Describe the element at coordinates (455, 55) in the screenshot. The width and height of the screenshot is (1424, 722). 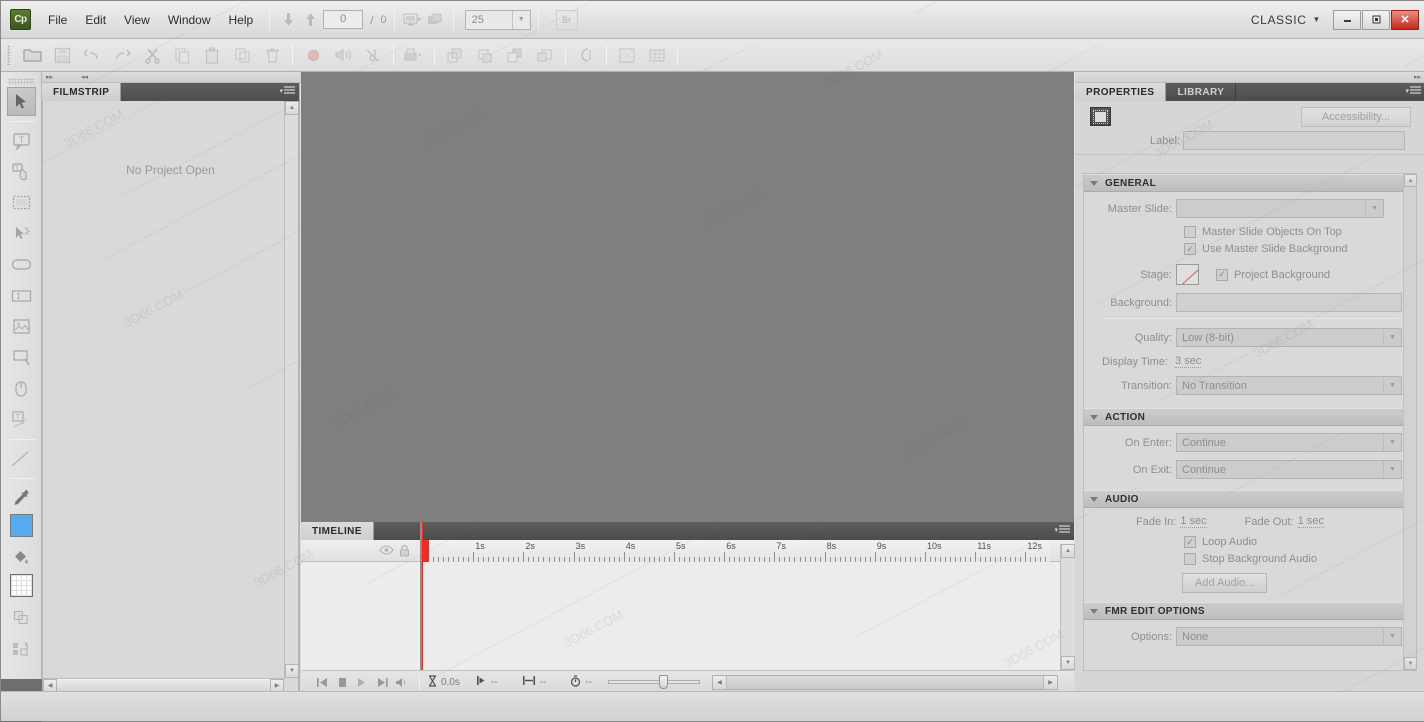
I see `bring-to-front-icon` at that location.